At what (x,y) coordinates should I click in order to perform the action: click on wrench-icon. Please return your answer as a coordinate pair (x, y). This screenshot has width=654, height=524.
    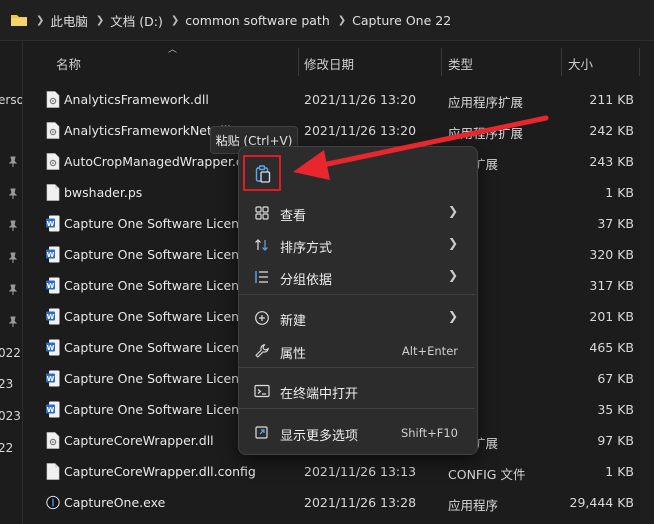
    Looking at the image, I should click on (262, 351).